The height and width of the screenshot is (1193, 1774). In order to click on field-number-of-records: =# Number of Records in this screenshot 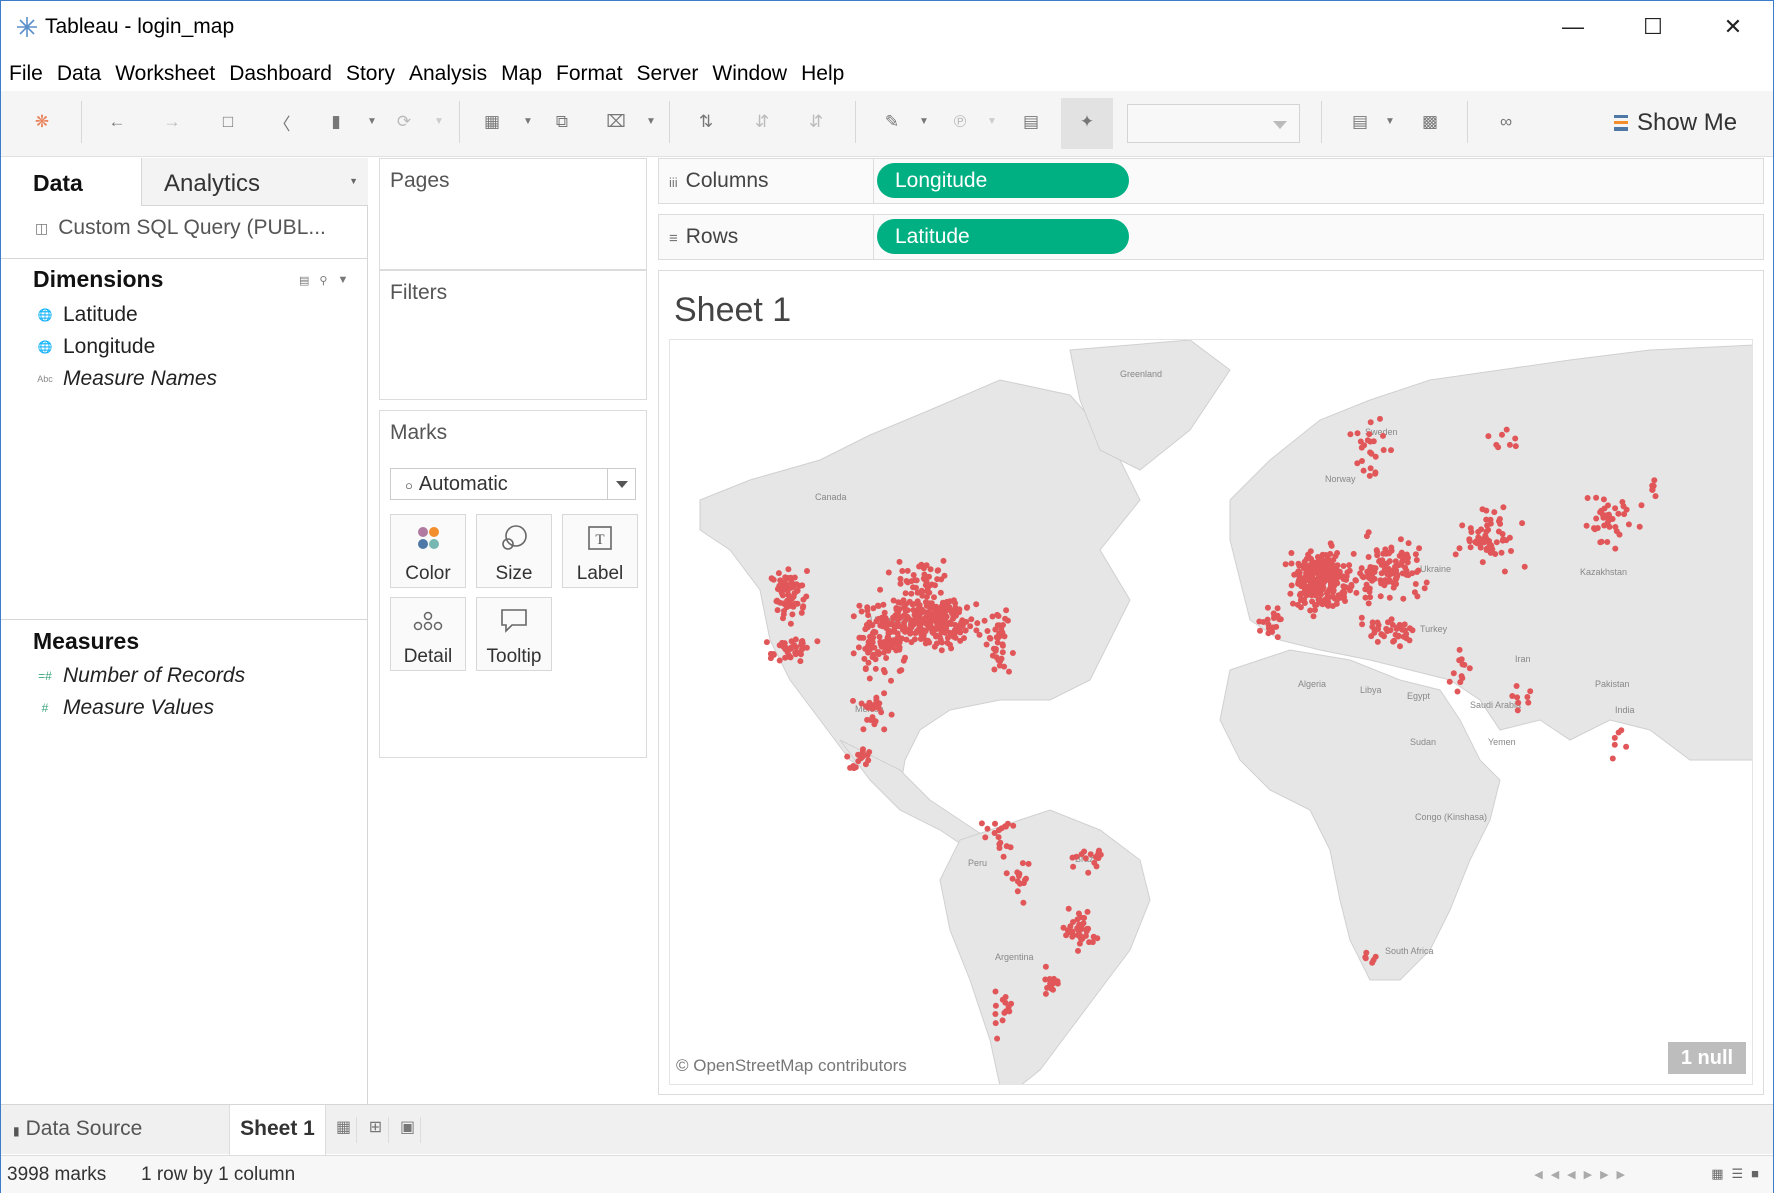, I will do `click(140, 676)`.